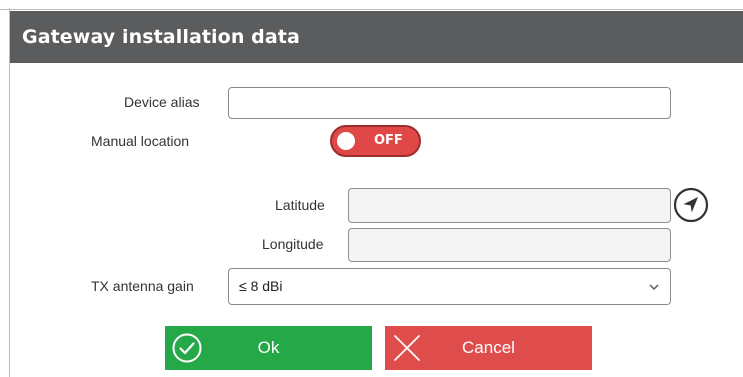 The height and width of the screenshot is (377, 743). Describe the element at coordinates (293, 244) in the screenshot. I see `longitude-label: Longitude` at that location.